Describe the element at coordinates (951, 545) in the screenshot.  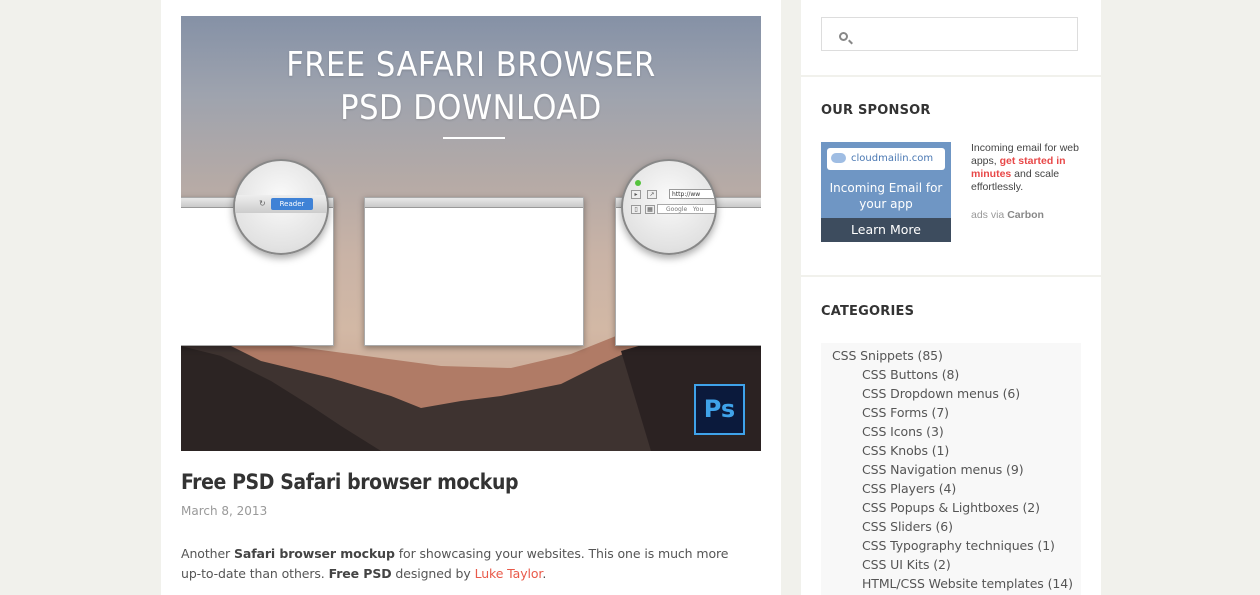
I see `category-item: CSS Typography techniques (1)` at that location.